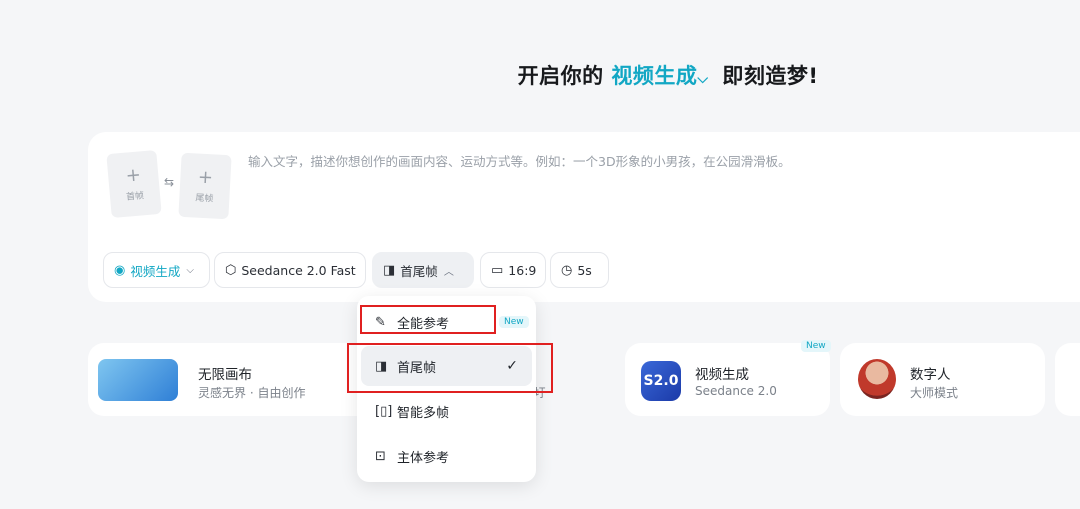  I want to click on first-frame-upload: + 首帧, so click(134, 184).